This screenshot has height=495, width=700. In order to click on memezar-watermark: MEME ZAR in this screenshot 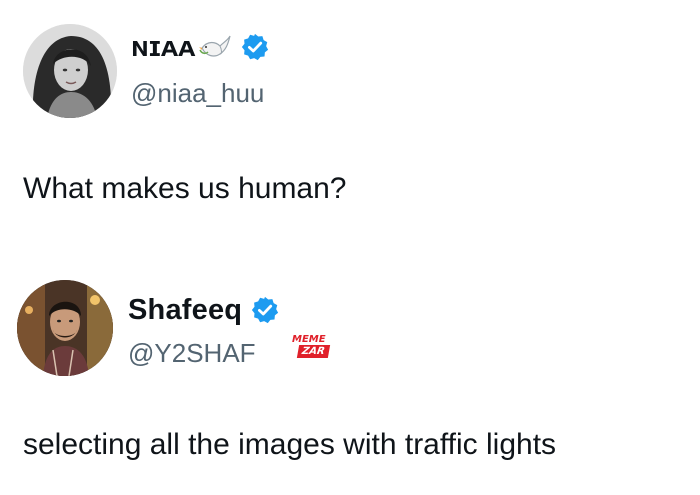, I will do `click(311, 349)`.